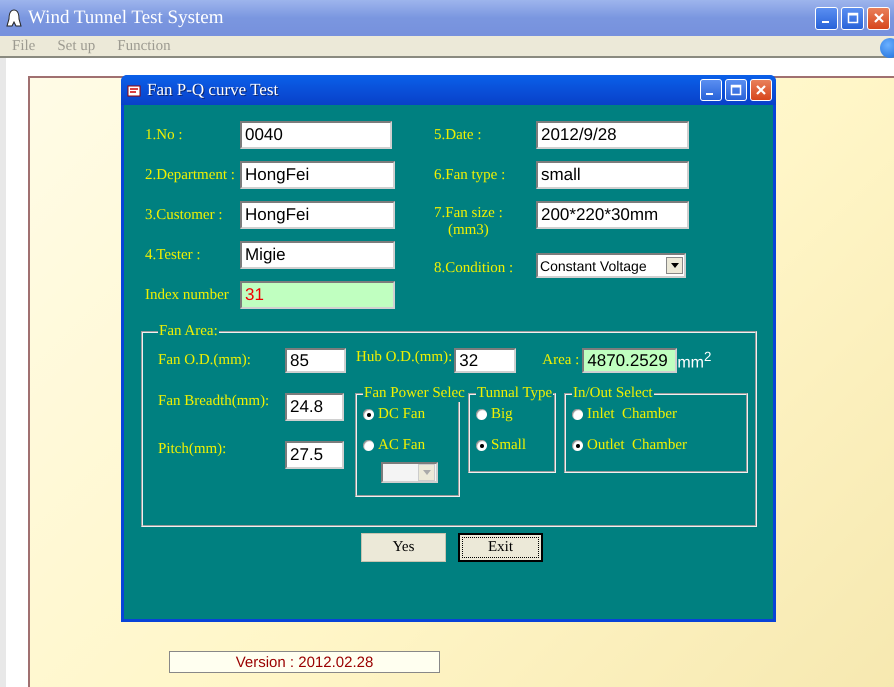 Image resolution: width=894 pixels, height=687 pixels. What do you see at coordinates (512, 445) in the screenshot?
I see `radio-option: Small` at bounding box center [512, 445].